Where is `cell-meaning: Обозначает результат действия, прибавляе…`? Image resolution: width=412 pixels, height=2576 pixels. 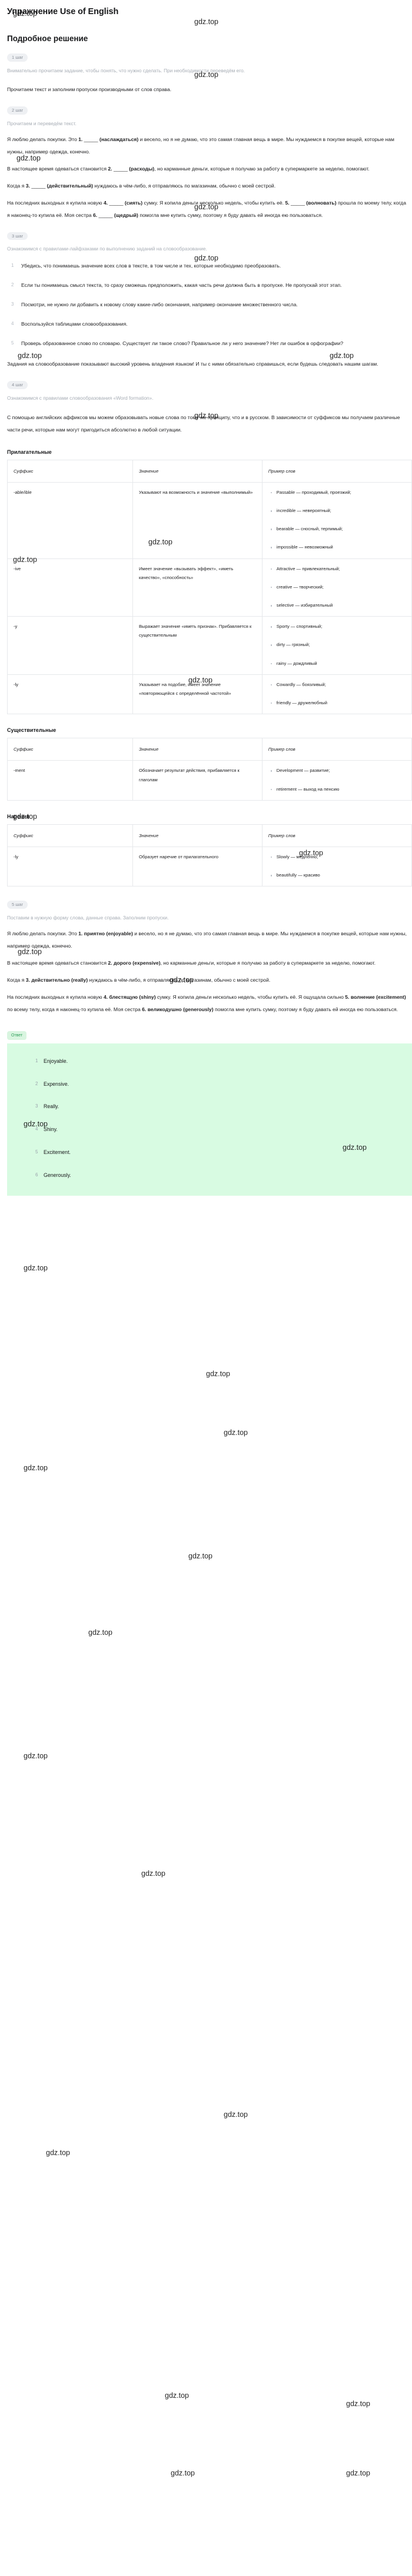
cell-meaning: Обозначает результат действия, прибавляе… is located at coordinates (197, 780).